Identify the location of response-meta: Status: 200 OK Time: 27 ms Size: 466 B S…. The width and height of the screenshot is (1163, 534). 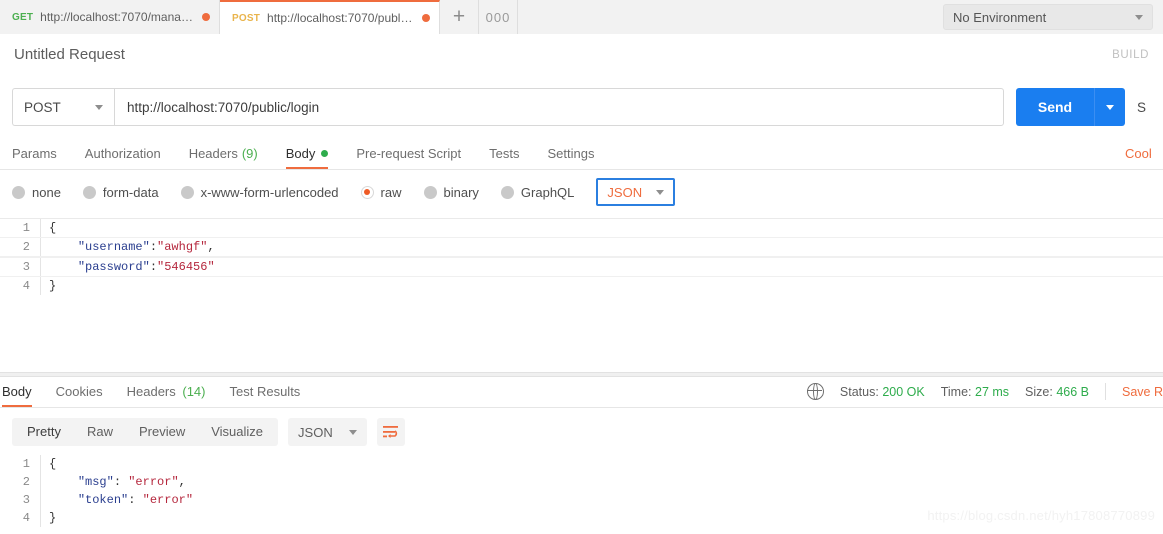
(984, 394).